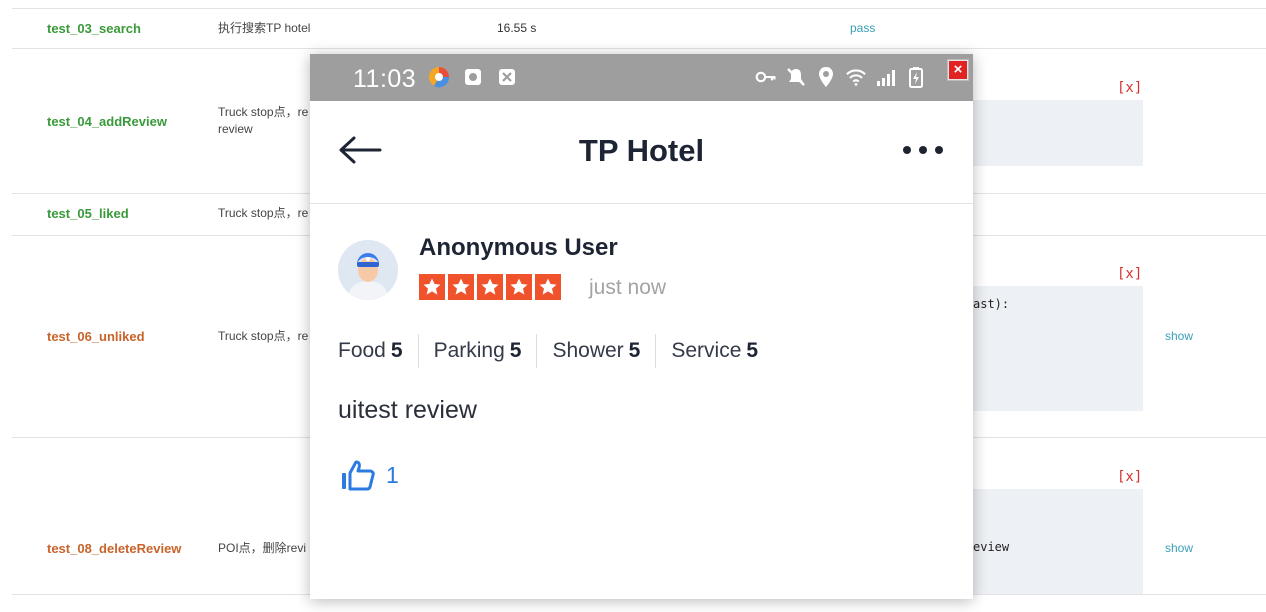 This screenshot has height=612, width=1266. Describe the element at coordinates (517, 28) in the screenshot. I see `test-duration: 16.55 s` at that location.